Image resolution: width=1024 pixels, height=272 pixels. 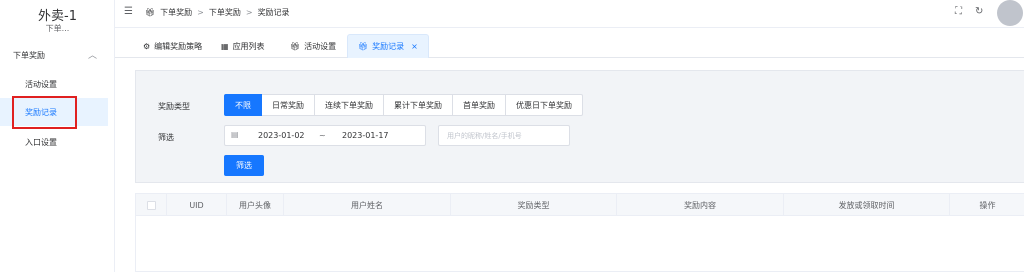 What do you see at coordinates (281, 135) in the screenshot?
I see `date-start: 2023-01-02` at bounding box center [281, 135].